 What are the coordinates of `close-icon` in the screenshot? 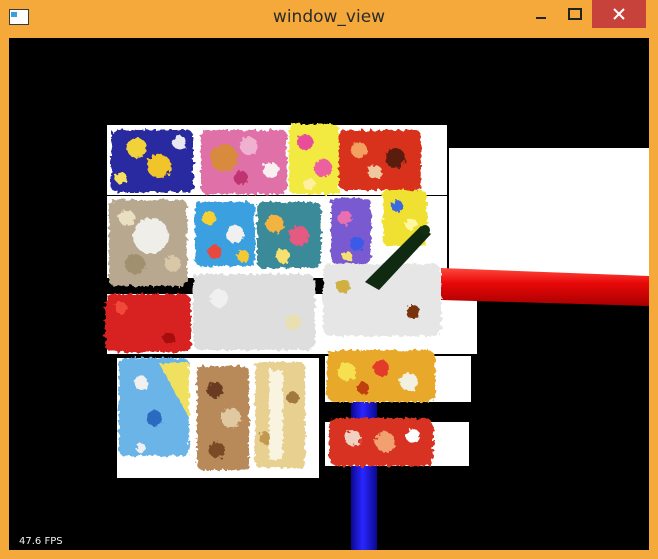 It's located at (619, 14).